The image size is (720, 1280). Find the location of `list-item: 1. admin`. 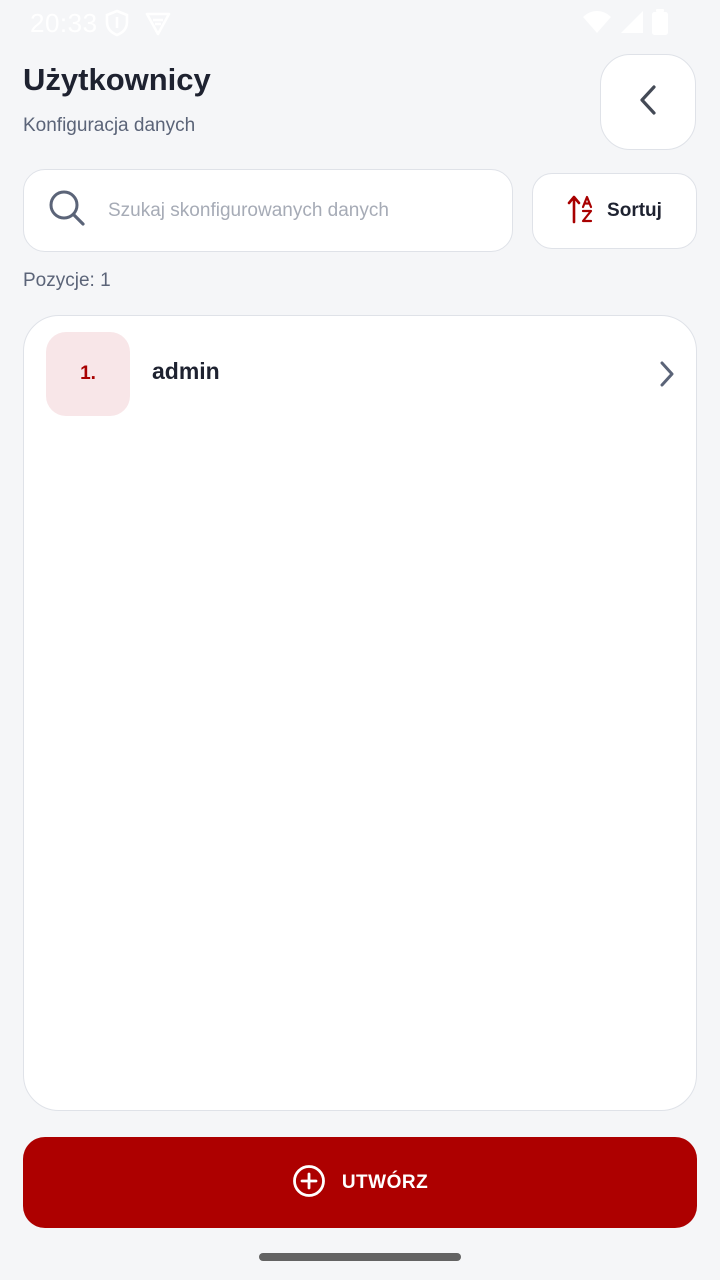

list-item: 1. admin is located at coordinates (361, 374).